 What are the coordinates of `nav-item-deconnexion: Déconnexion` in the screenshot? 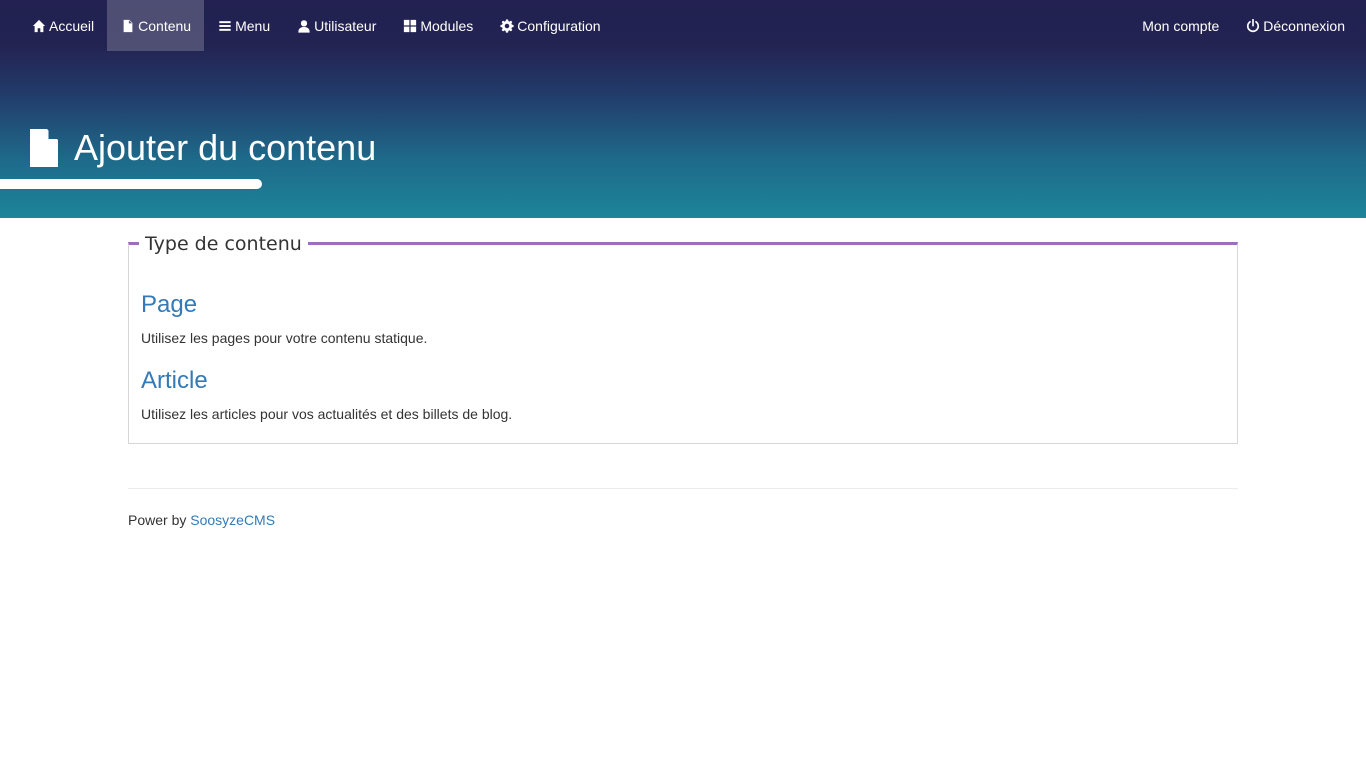 It's located at (1295, 25).